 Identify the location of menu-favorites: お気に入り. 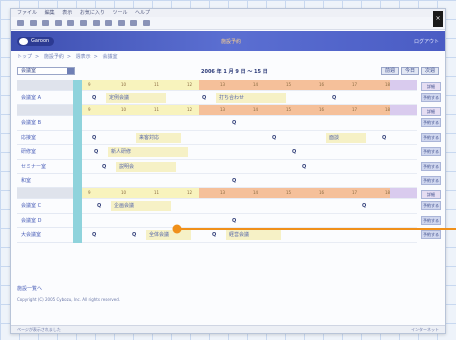
(92, 13).